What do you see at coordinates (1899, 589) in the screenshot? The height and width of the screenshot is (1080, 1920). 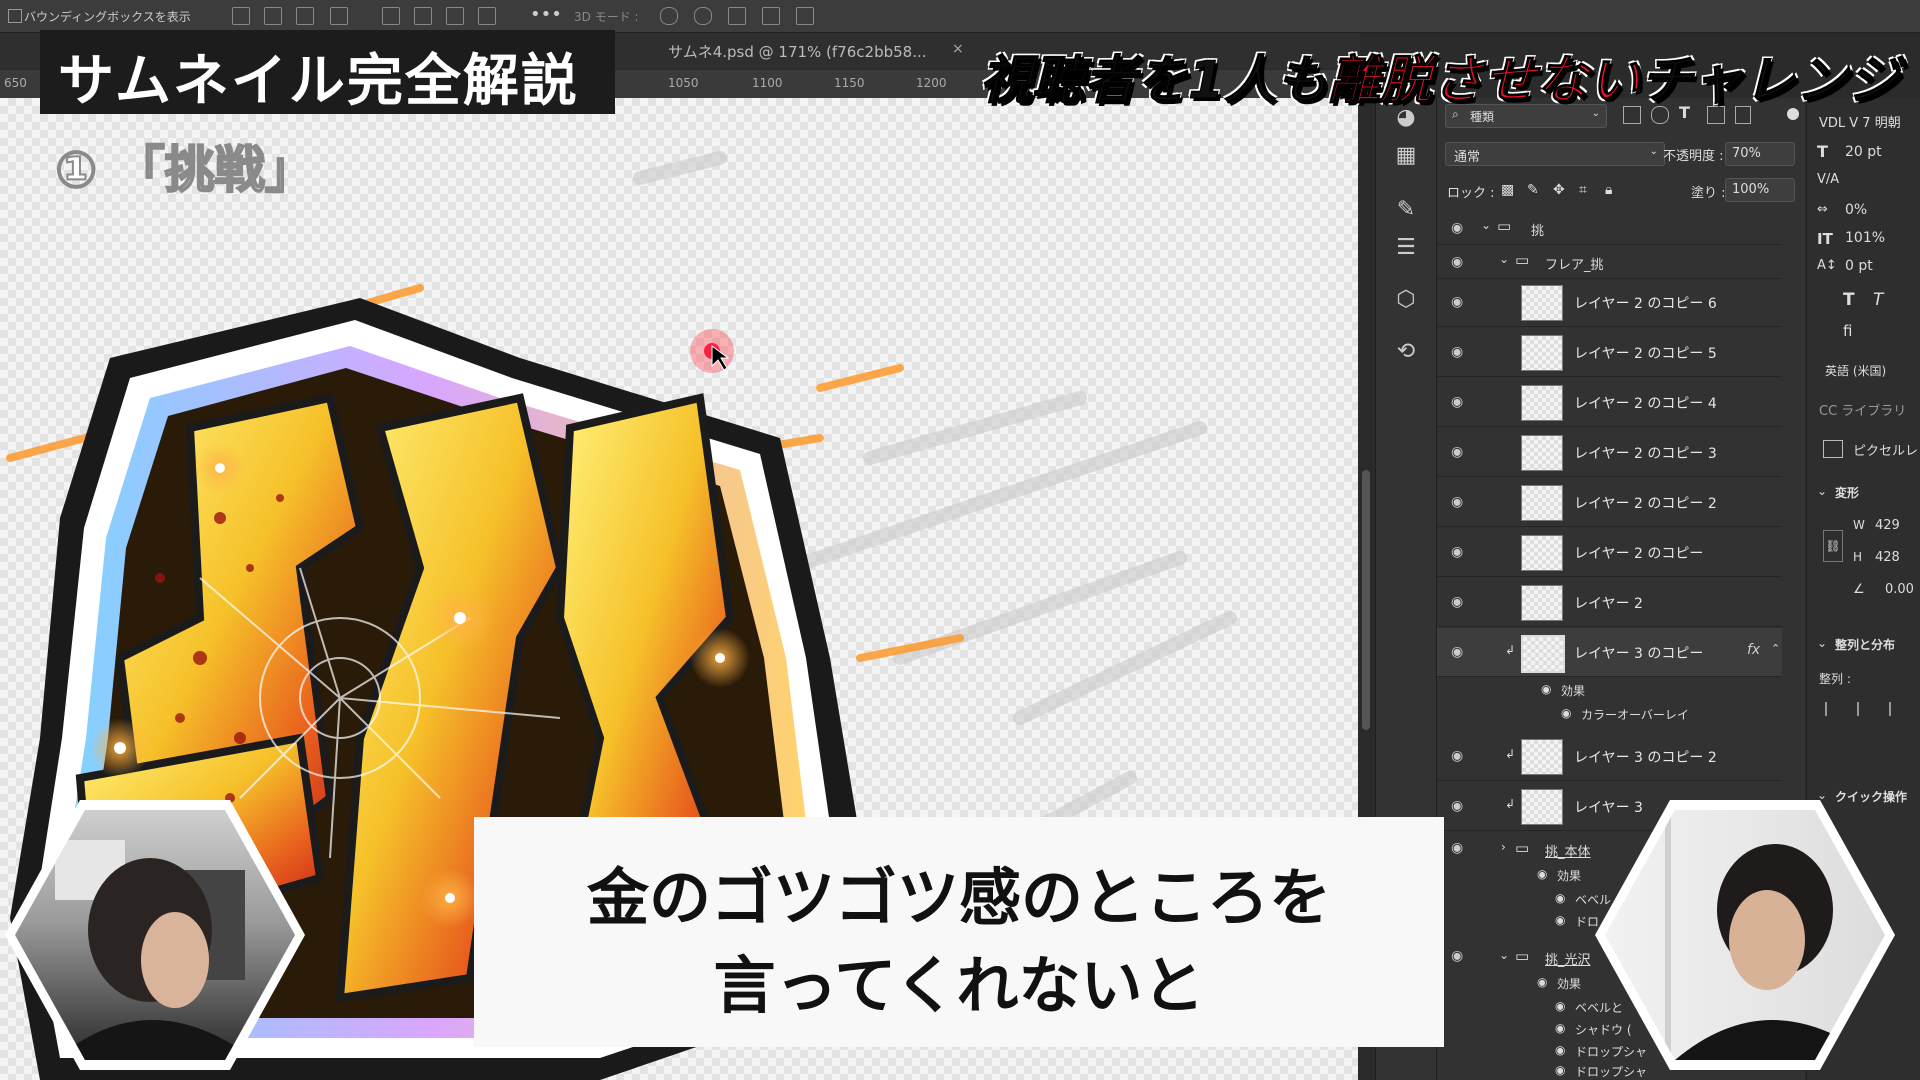 I see `angle-value: 0.00` at bounding box center [1899, 589].